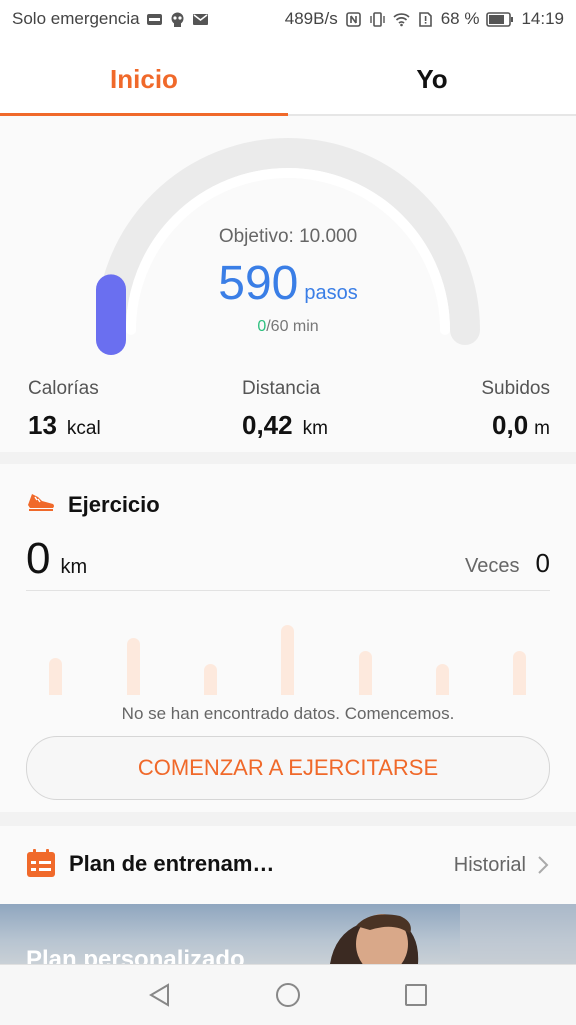  What do you see at coordinates (416, 995) in the screenshot?
I see `recents-icon` at bounding box center [416, 995].